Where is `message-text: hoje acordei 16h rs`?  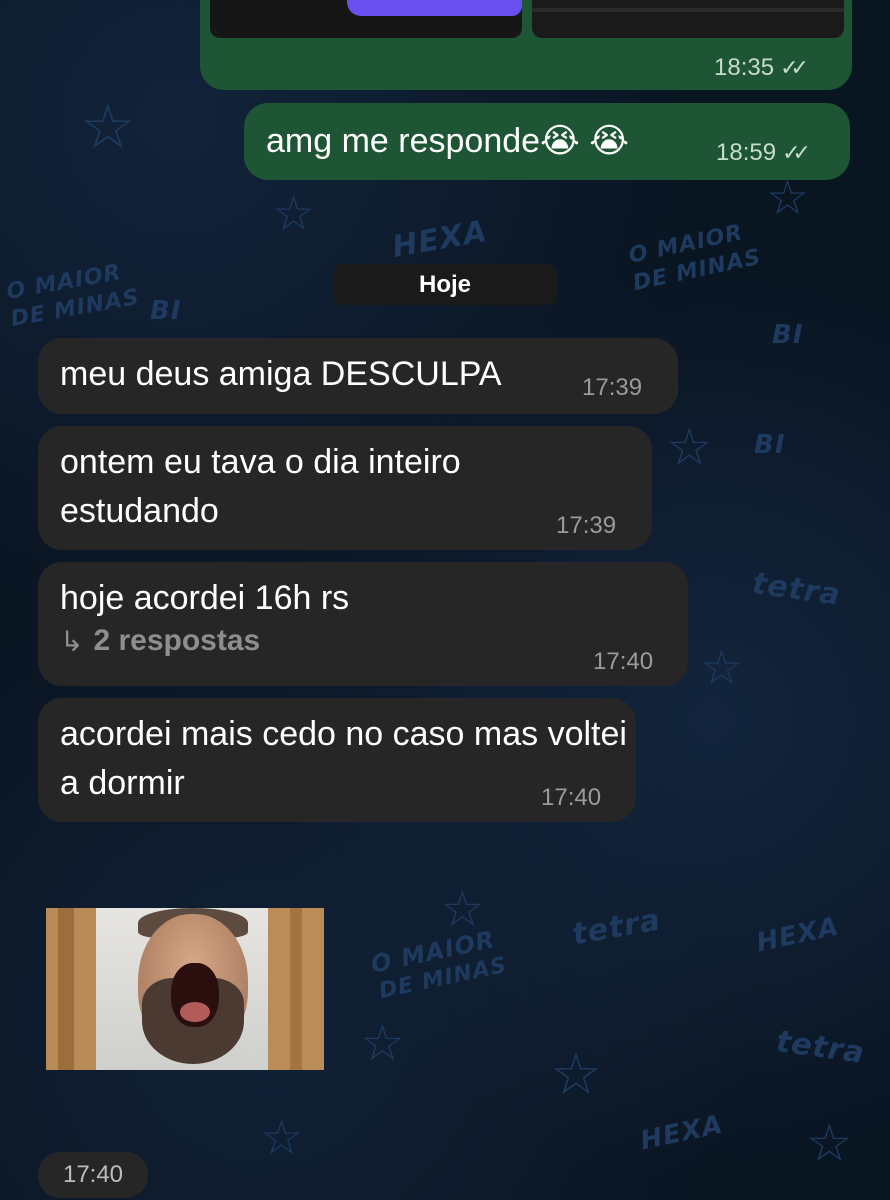
message-text: hoje acordei 16h rs is located at coordinates (205, 598).